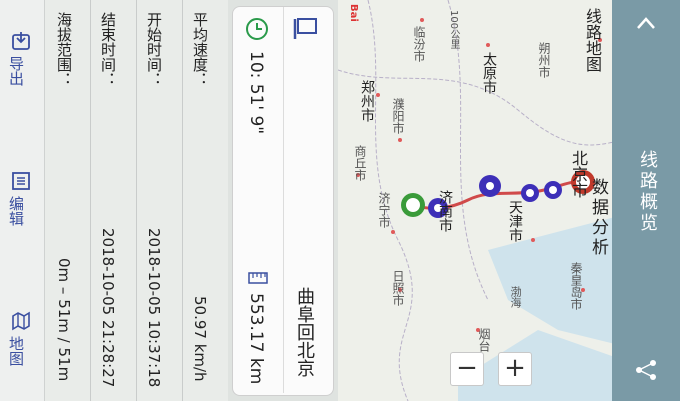  I want to click on start-marker, so click(413, 205).